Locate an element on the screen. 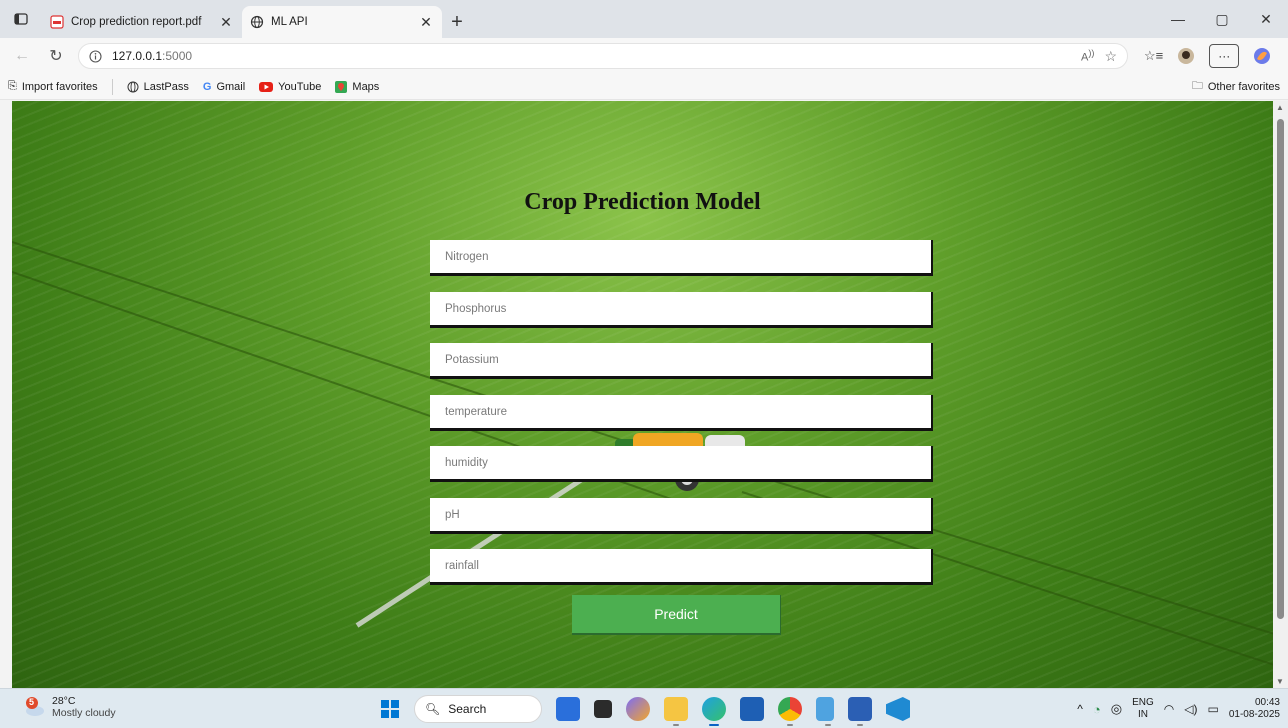 The width and height of the screenshot is (1288, 728). system-tray: ^ ◔ ◎ ENG IN ◠ ◁) ▭ 00:43 01-08-2025 is located at coordinates (1178, 709).